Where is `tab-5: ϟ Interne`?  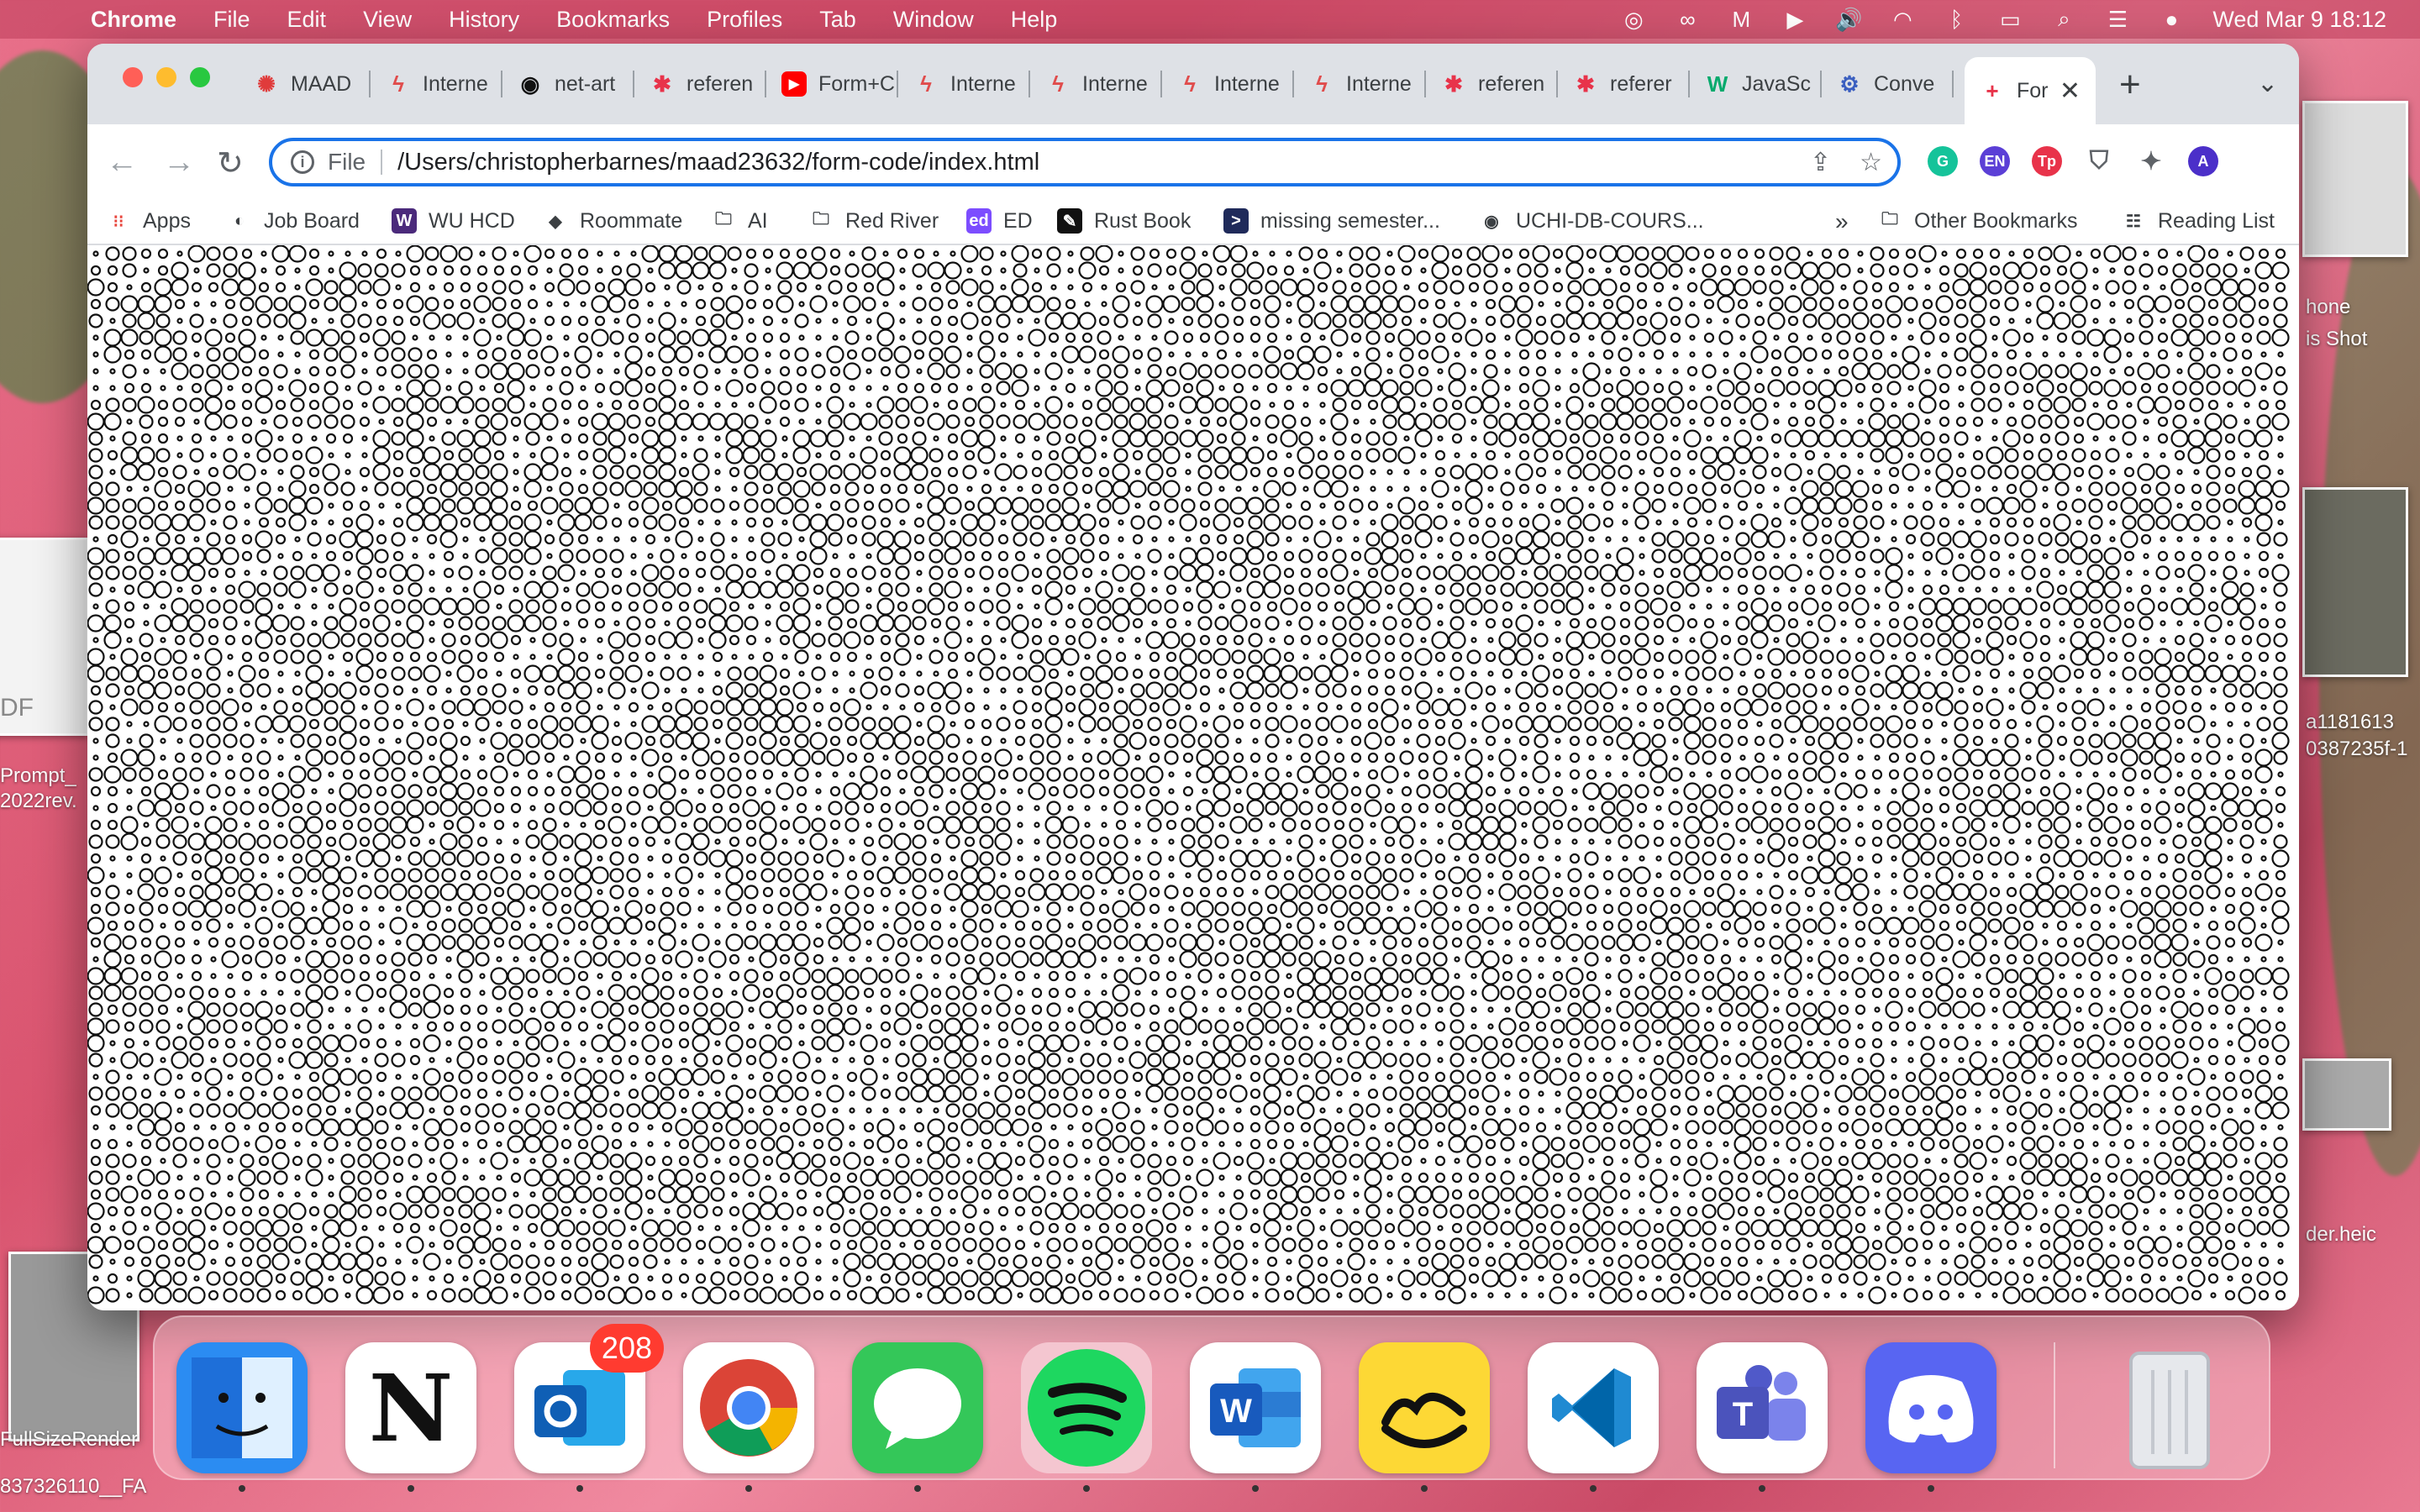
tab-5: ϟ Interne is located at coordinates (964, 84).